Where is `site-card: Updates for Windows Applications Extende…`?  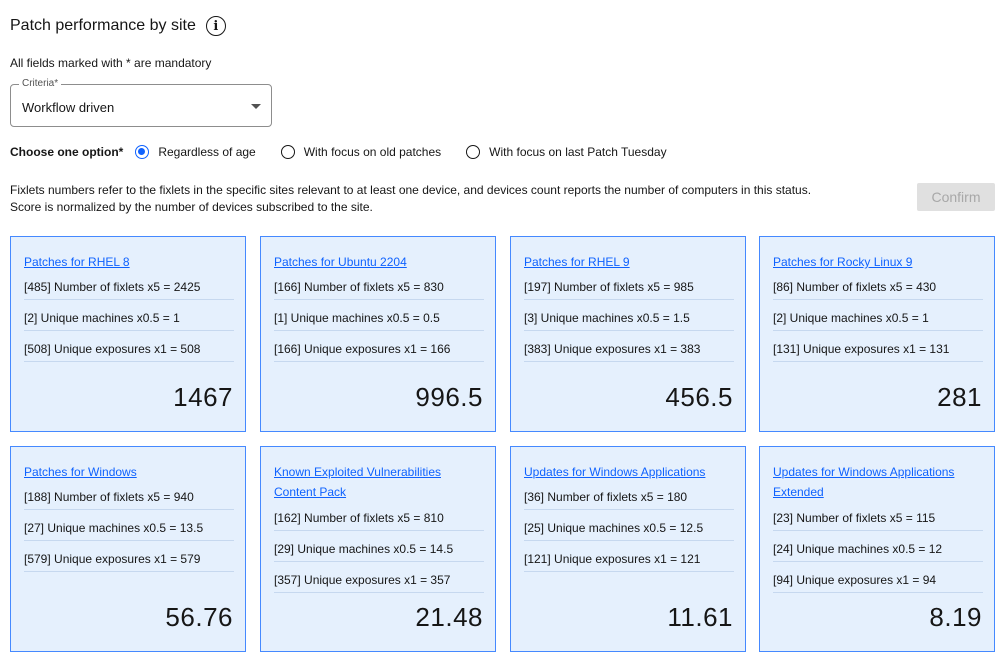 site-card: Updates for Windows Applications Extende… is located at coordinates (877, 549).